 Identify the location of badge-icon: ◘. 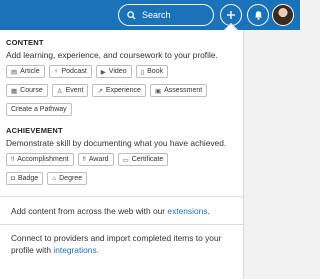
(13, 178).